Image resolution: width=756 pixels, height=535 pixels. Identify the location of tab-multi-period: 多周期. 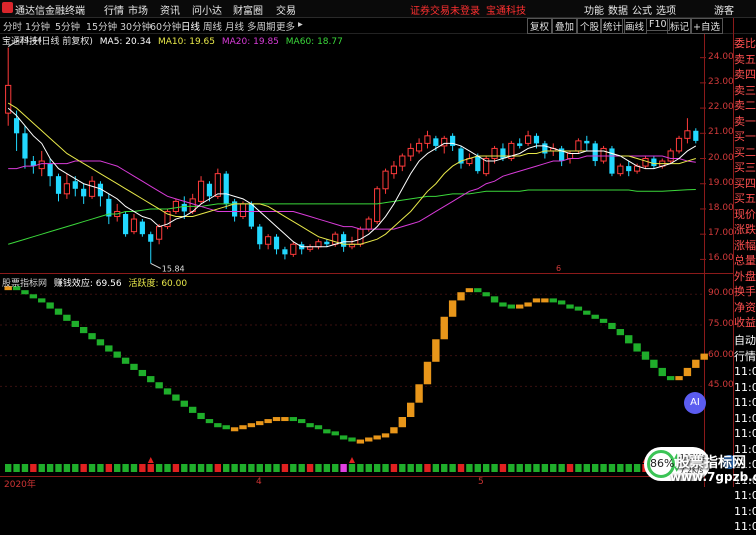
(261, 26).